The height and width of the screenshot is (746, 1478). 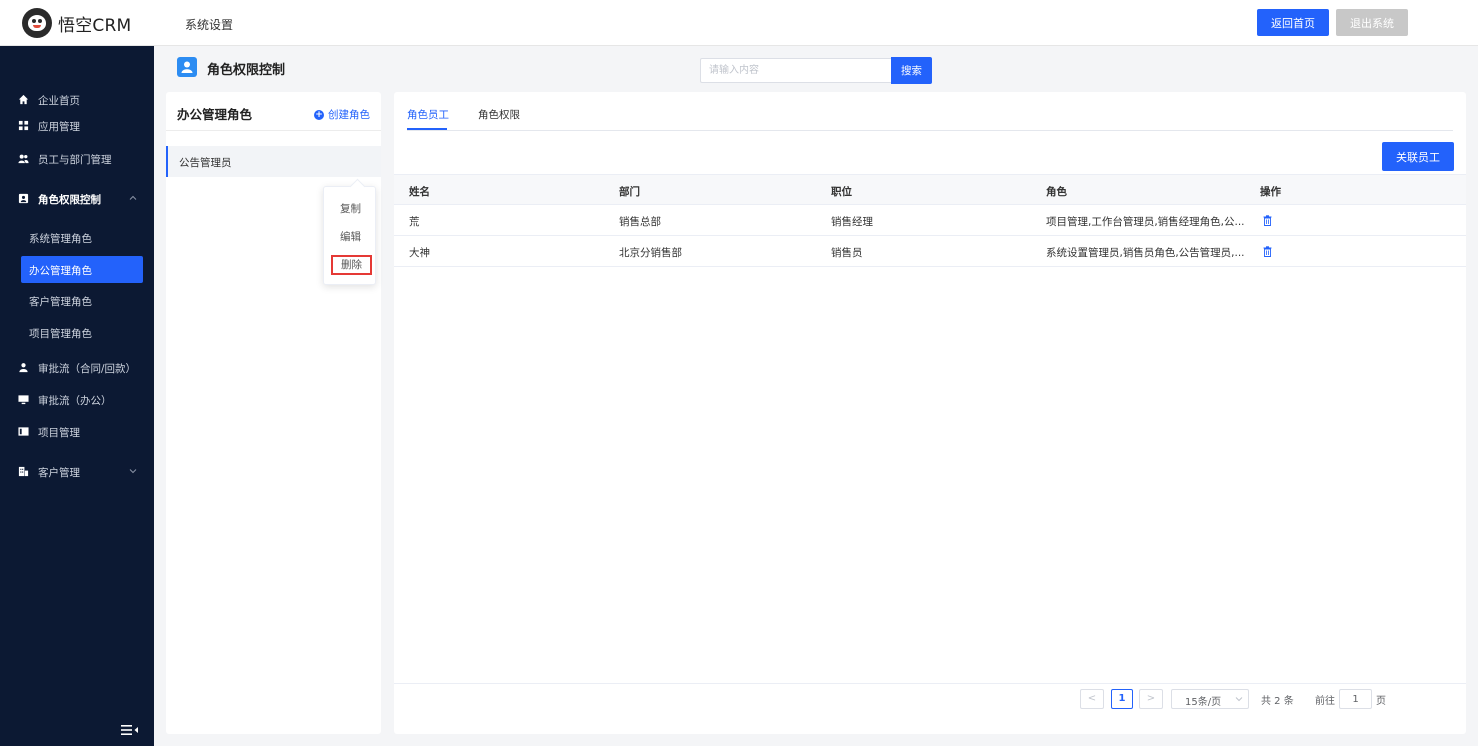 I want to click on tabs-divider, so click(x=930, y=130).